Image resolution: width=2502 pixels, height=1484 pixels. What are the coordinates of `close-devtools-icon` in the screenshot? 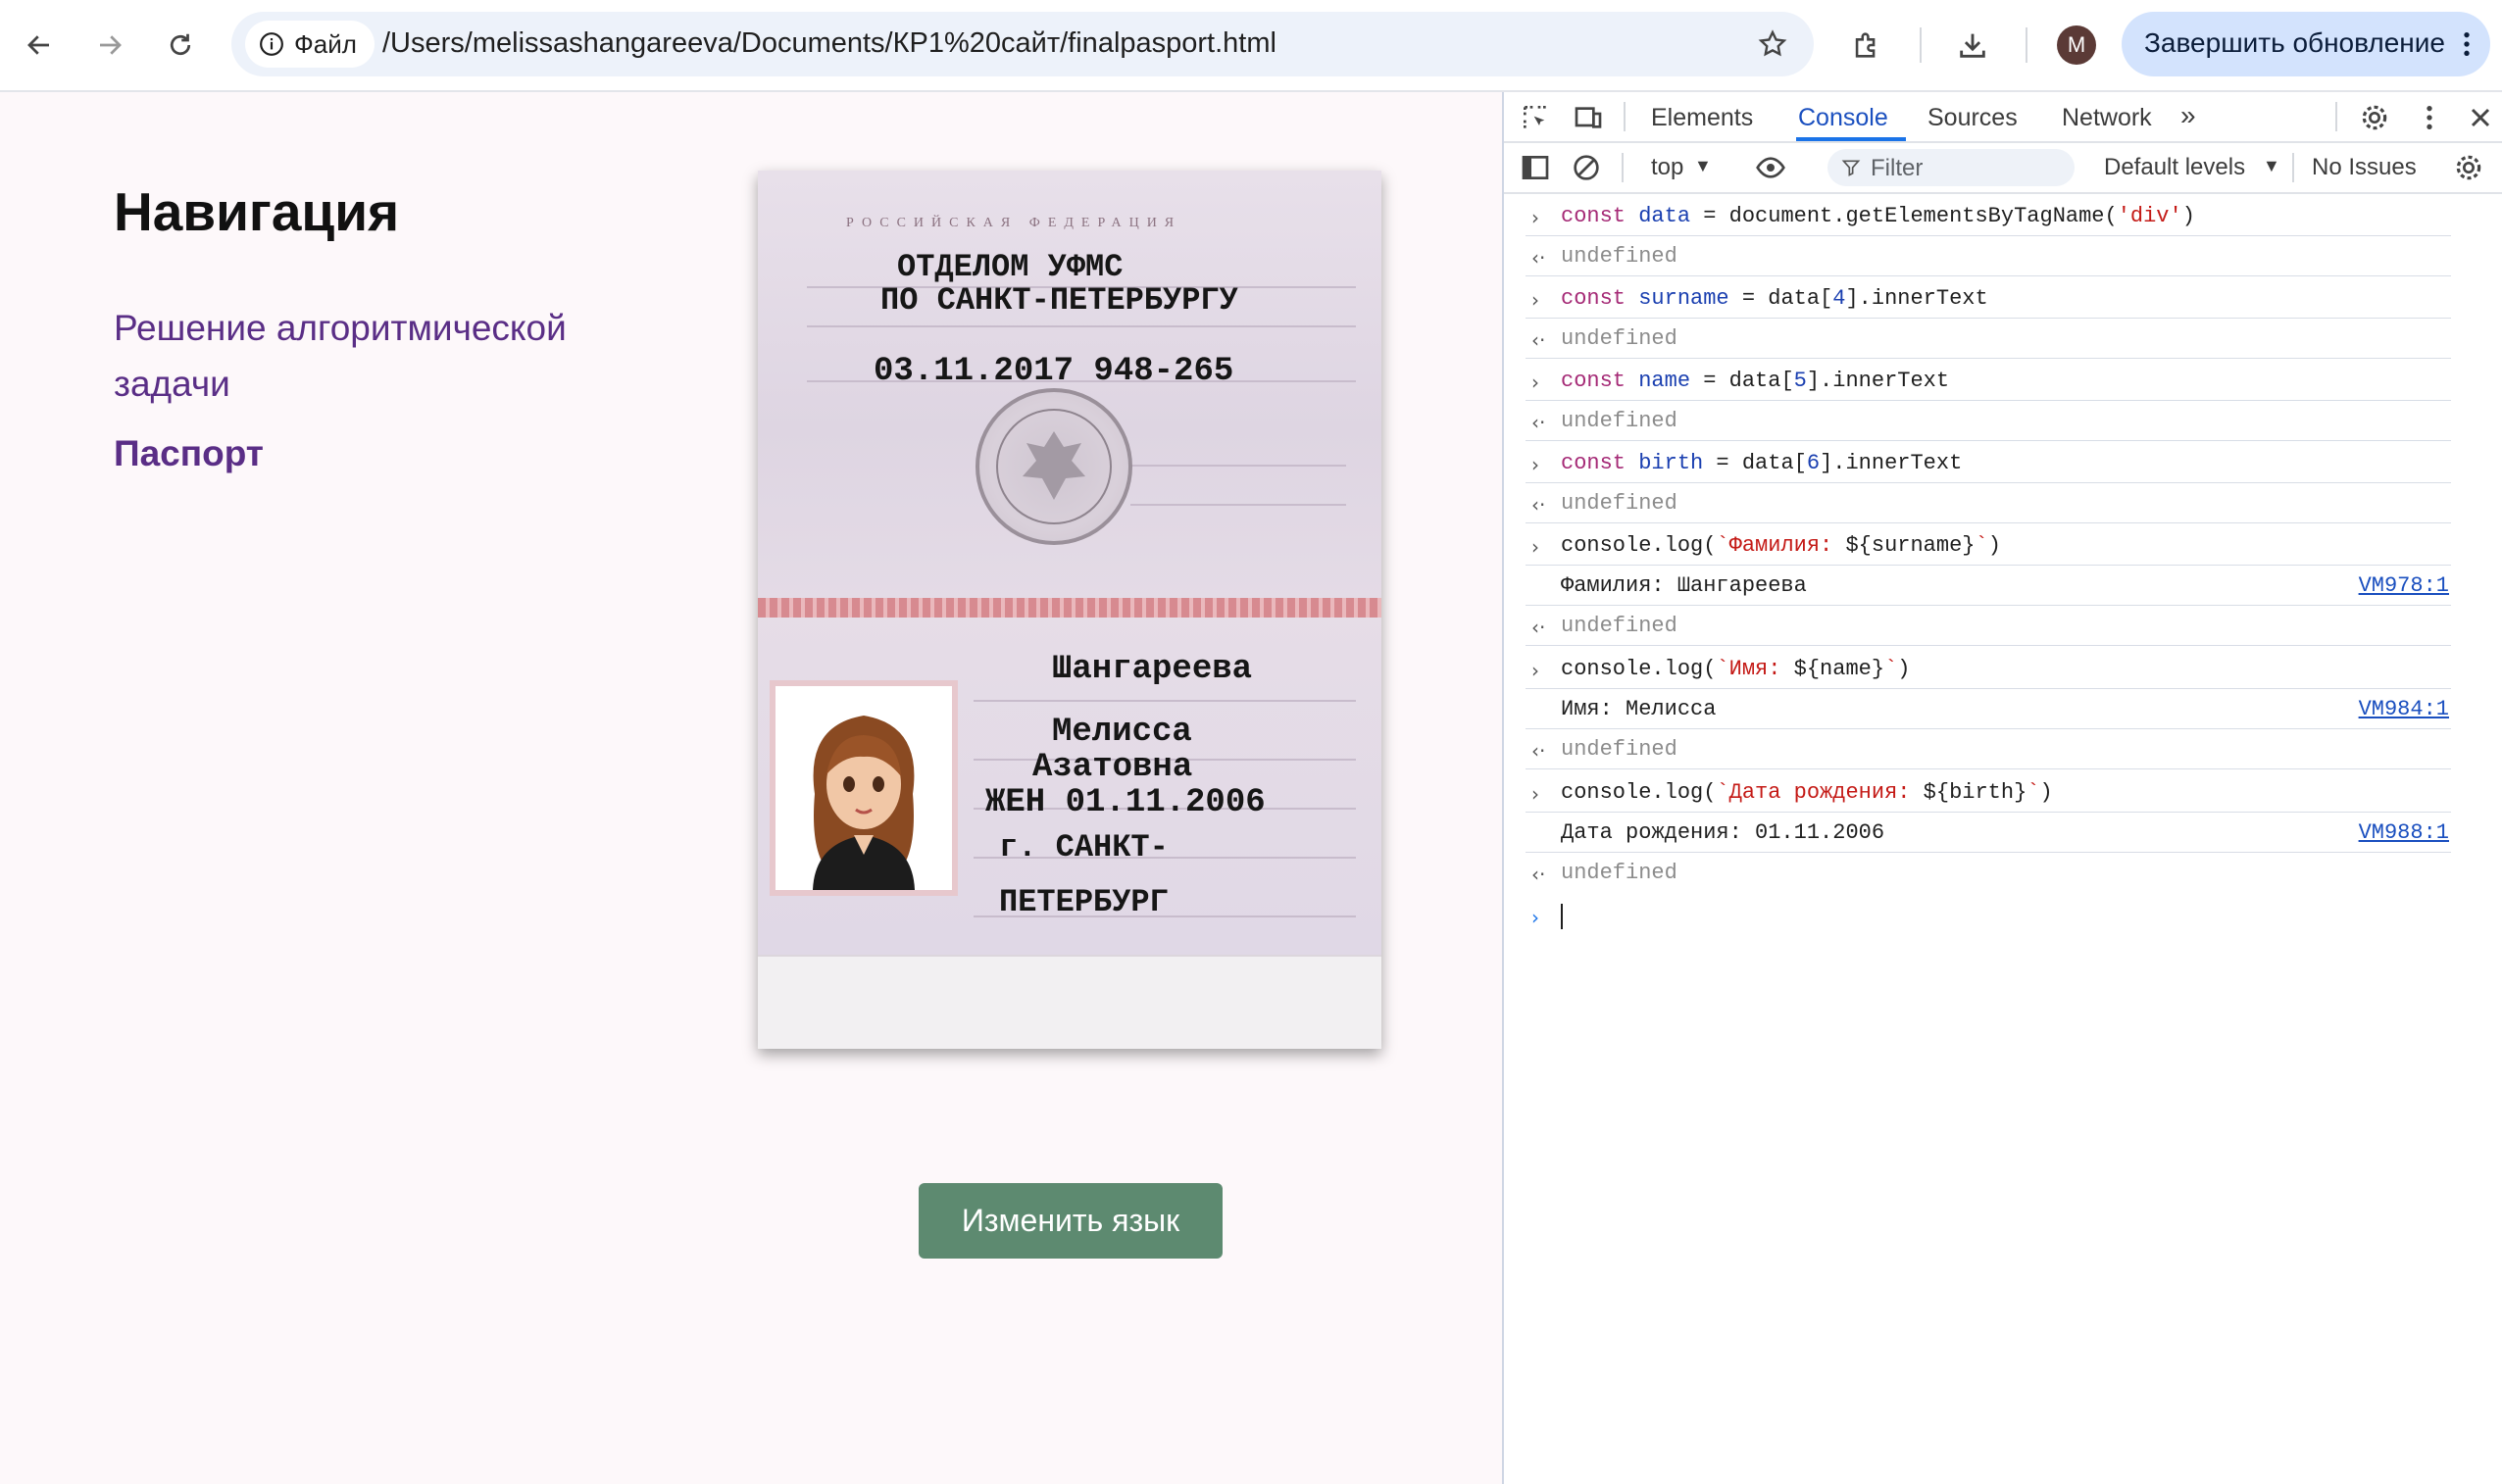 It's located at (2480, 117).